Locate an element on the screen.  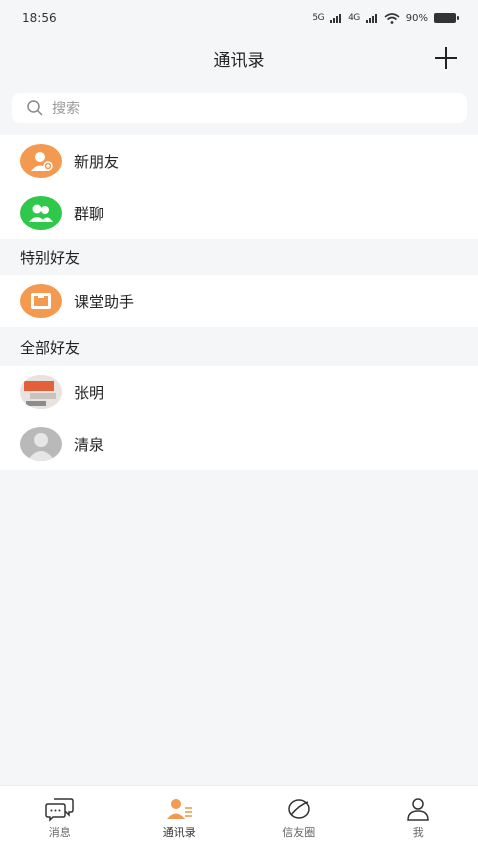
list-item-classroom-assistant: 课堂助手 is located at coordinates (239, 301).